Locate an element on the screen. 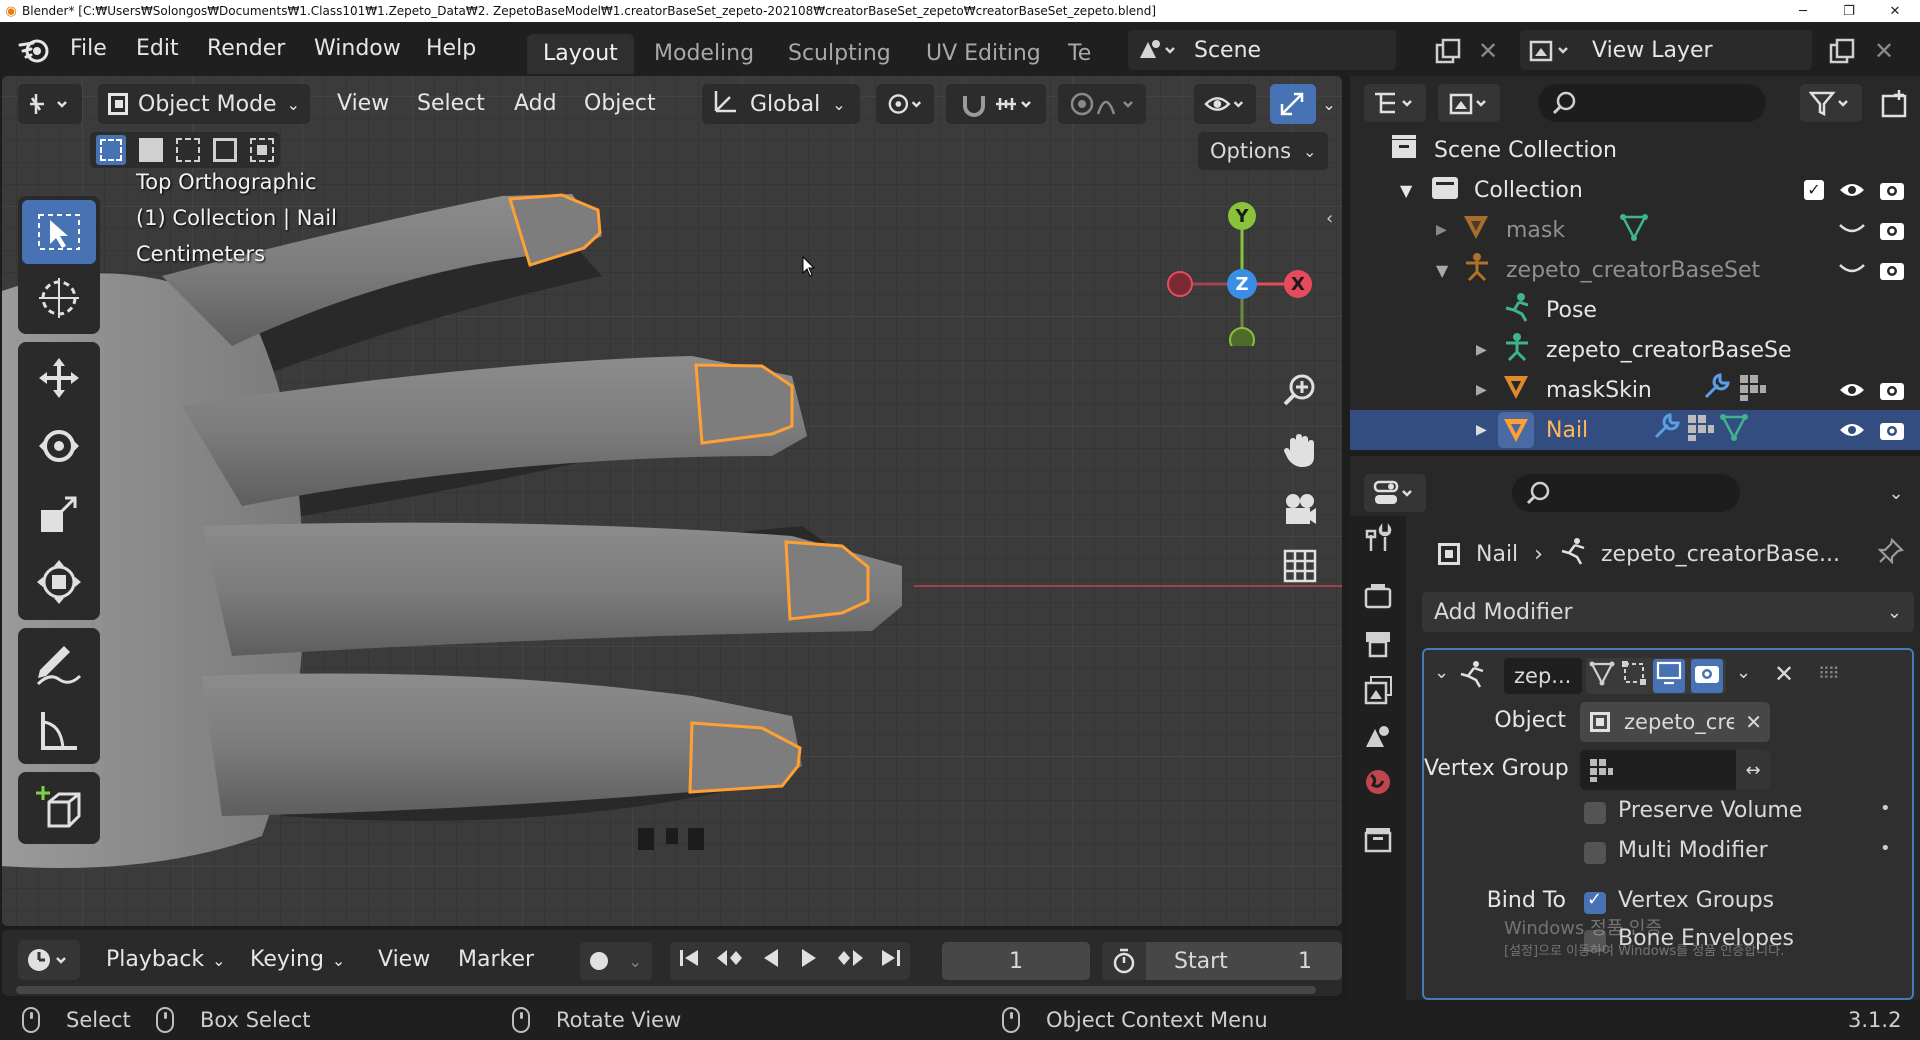 The width and height of the screenshot is (1920, 1040). timeline-scrollbar is located at coordinates (666, 990).